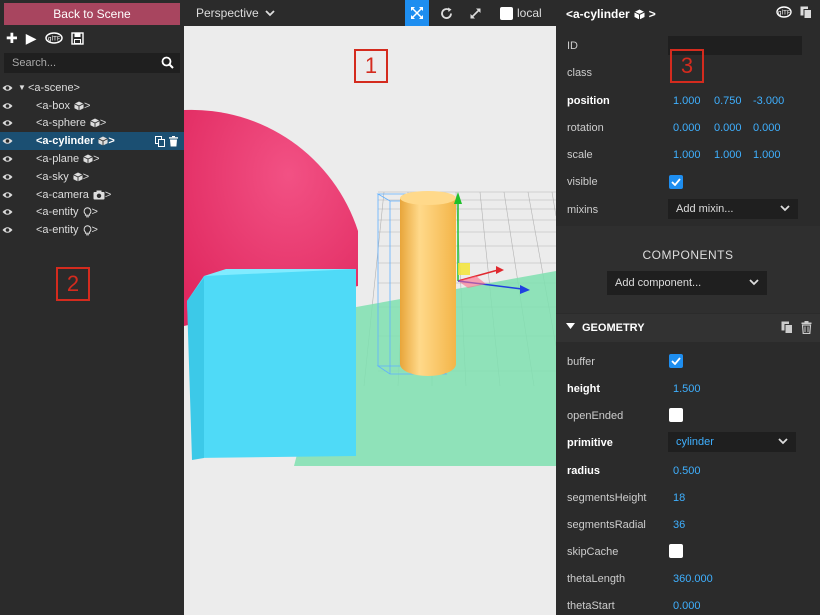 Image resolution: width=820 pixels, height=615 pixels. I want to click on rotation-x-input: 0.000, so click(687, 128).